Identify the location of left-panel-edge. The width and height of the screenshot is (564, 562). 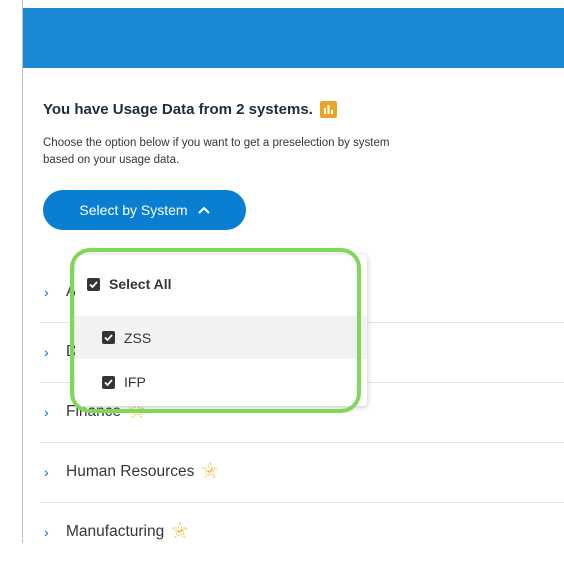
(11, 271).